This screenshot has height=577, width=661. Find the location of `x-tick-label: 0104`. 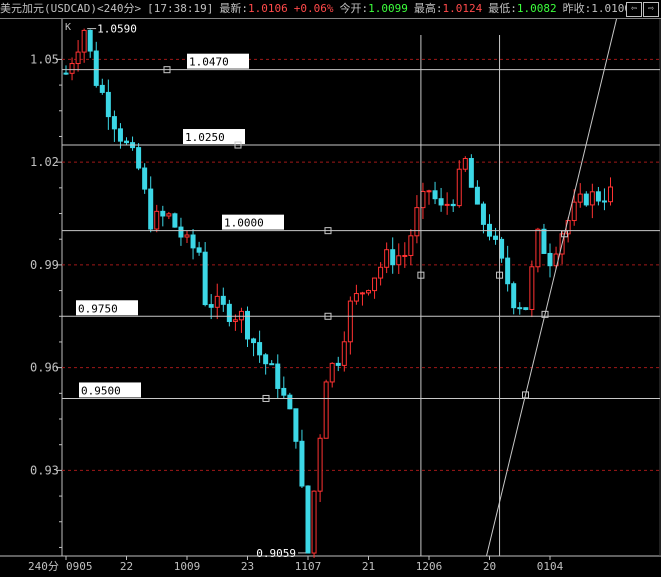

x-tick-label: 0104 is located at coordinates (550, 566).